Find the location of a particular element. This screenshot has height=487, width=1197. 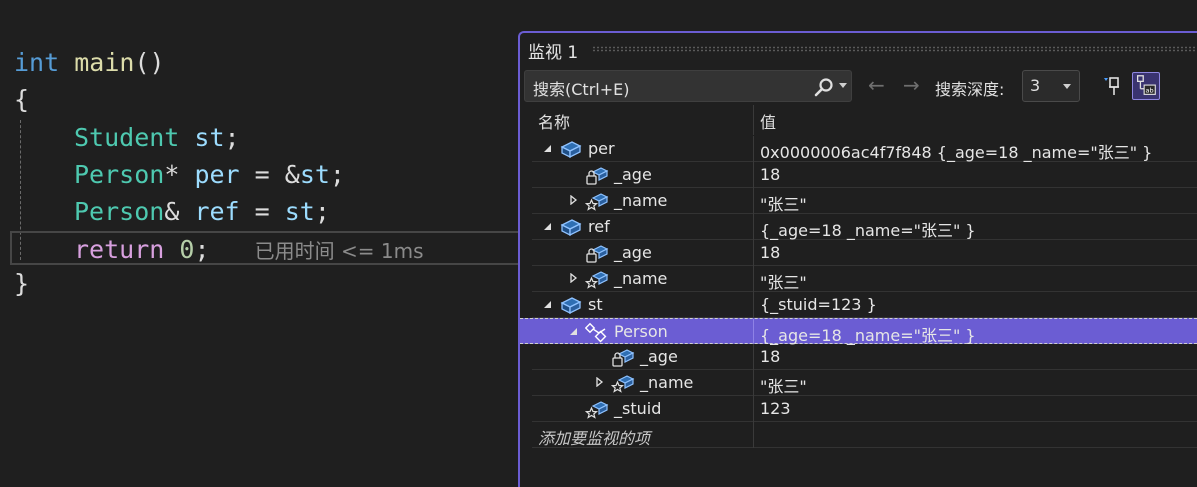

number-zero: 0 is located at coordinates (187, 249).